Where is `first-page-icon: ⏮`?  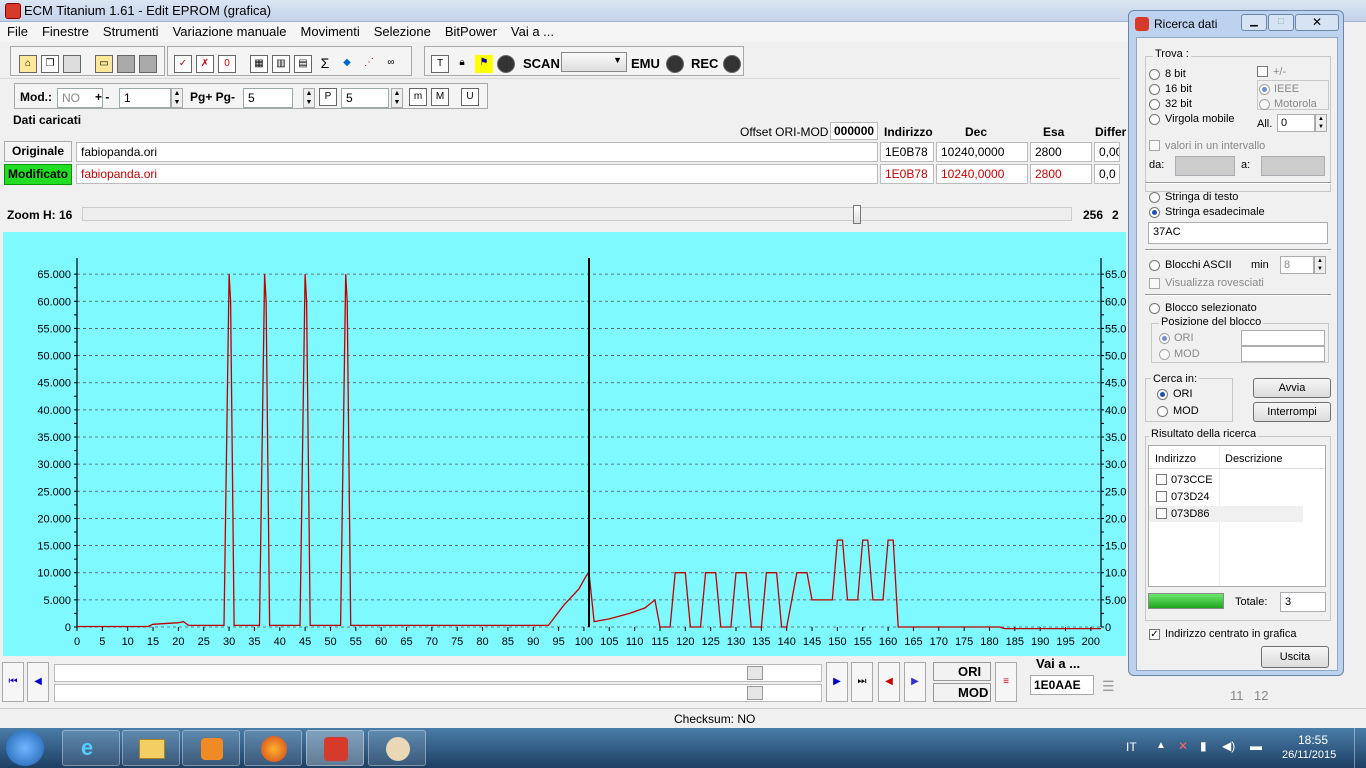
first-page-icon: ⏮ is located at coordinates (13, 682).